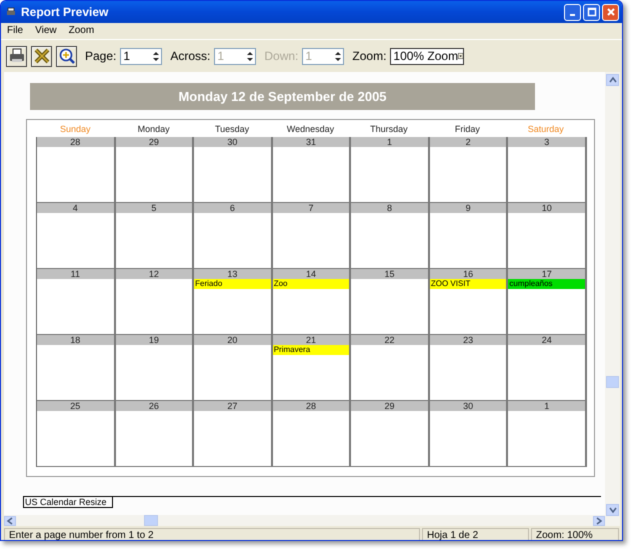  Describe the element at coordinates (468, 208) in the screenshot. I see `day-number: 9` at that location.